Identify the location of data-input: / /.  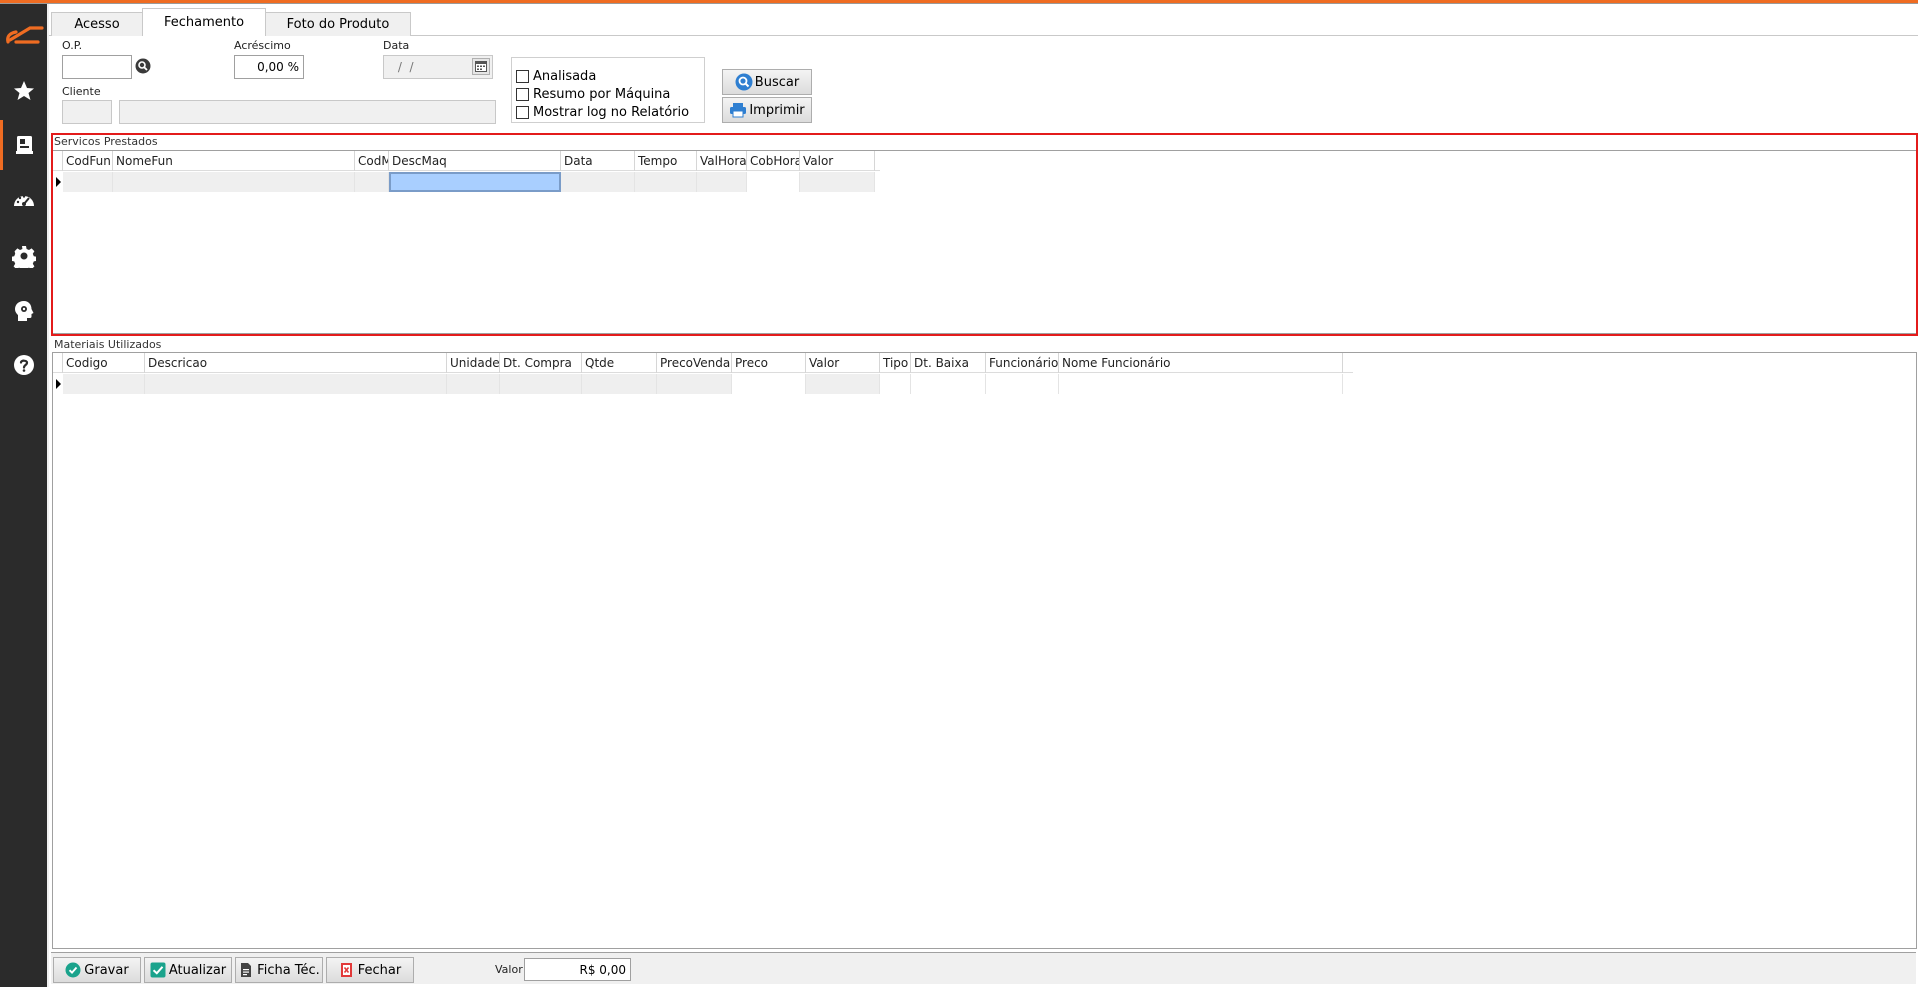
(438, 67).